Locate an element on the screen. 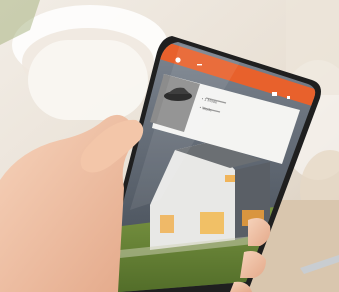 The height and width of the screenshot is (292, 339). phone-icon is located at coordinates (288, 97).